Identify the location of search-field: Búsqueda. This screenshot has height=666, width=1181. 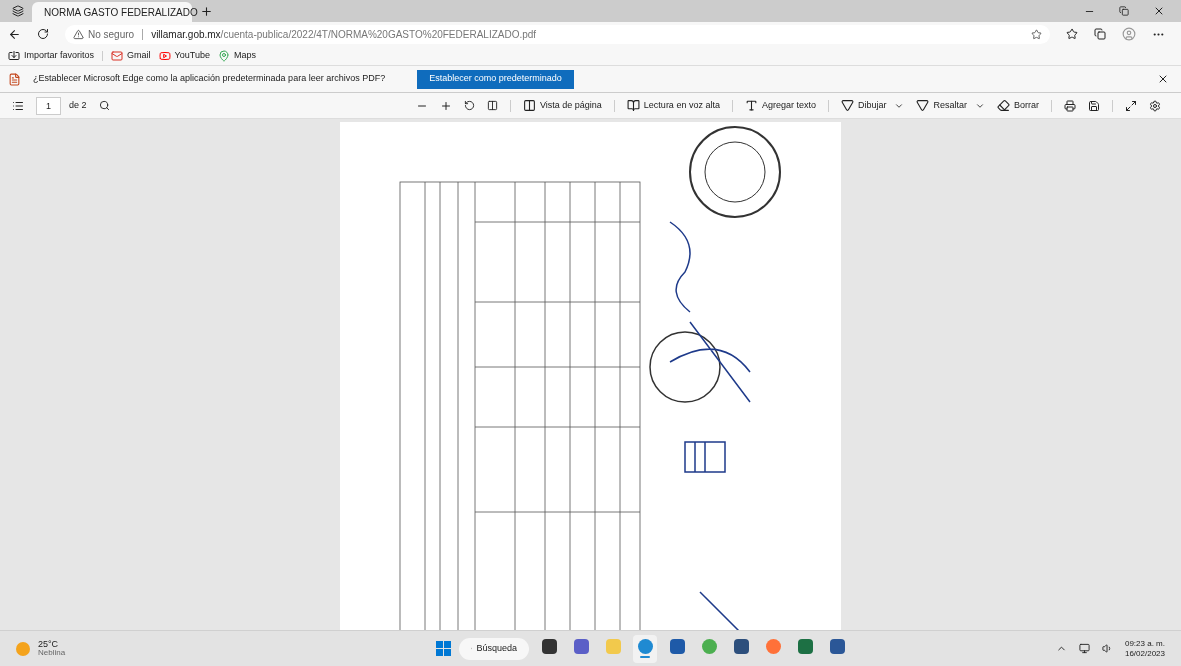
(494, 648).